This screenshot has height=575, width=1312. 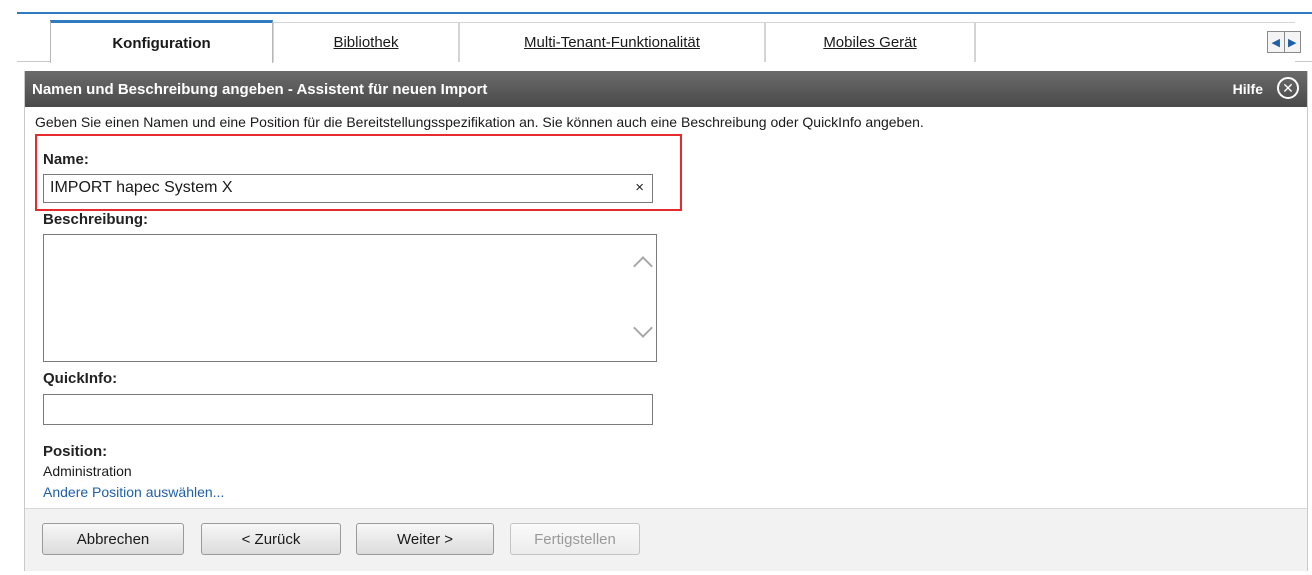 I want to click on scroll-right-icon: ▶, so click(x=1293, y=42).